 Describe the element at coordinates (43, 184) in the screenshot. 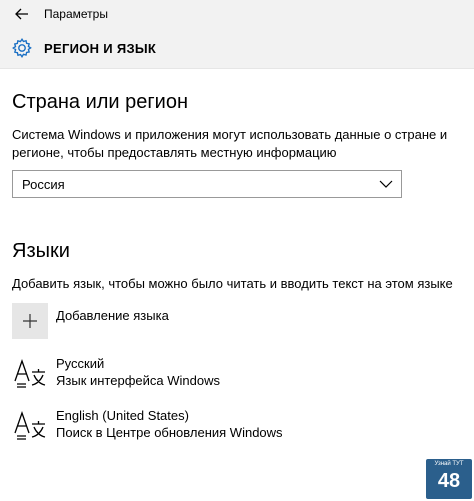

I see `country-select-value: Россия` at that location.